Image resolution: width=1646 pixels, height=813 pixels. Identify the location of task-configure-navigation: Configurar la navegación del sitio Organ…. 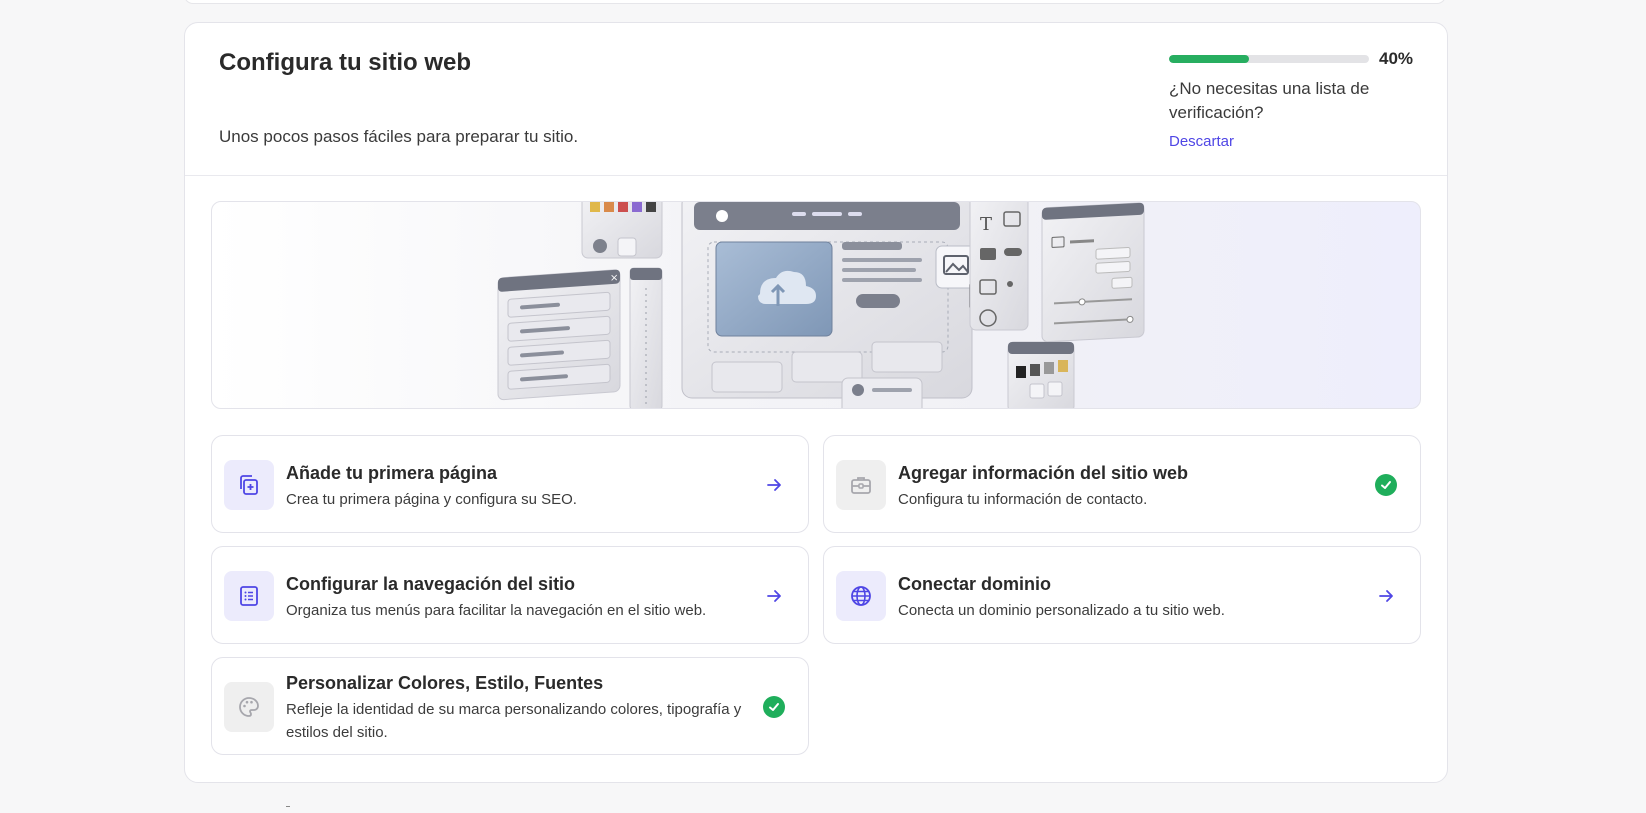
(510, 595).